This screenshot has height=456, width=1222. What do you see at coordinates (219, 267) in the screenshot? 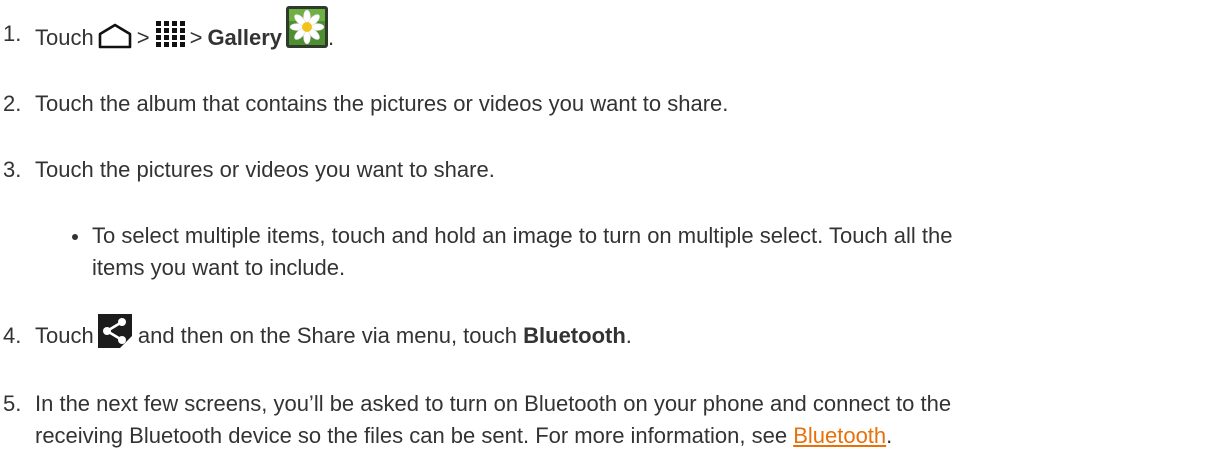
I see `bullet-line-2: items you want to include.` at bounding box center [219, 267].